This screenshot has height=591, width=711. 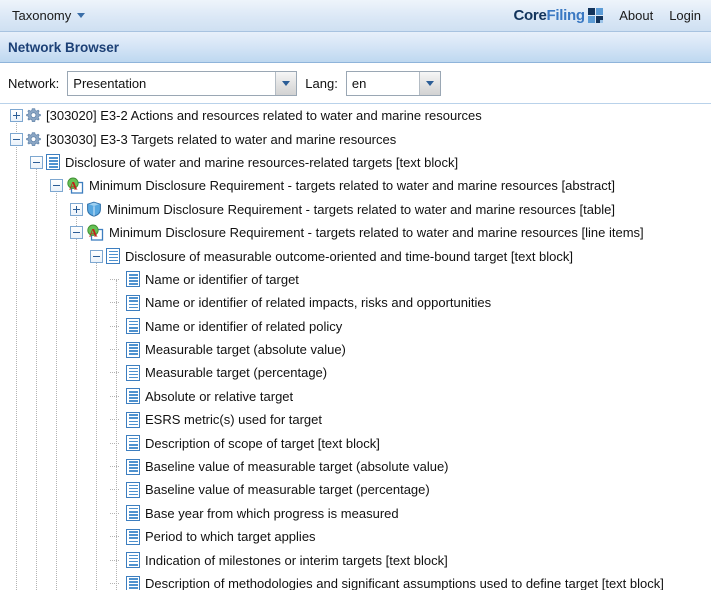 I want to click on tree-row: Absolute or relative target, so click(x=355, y=396).